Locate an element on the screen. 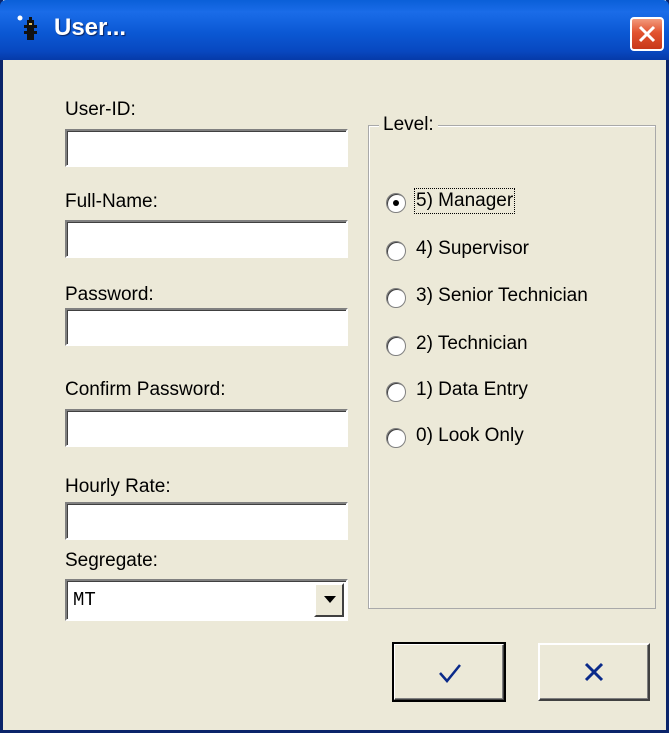 This screenshot has height=733, width=669. level-option-label: 1) Data Entry is located at coordinates (472, 389).